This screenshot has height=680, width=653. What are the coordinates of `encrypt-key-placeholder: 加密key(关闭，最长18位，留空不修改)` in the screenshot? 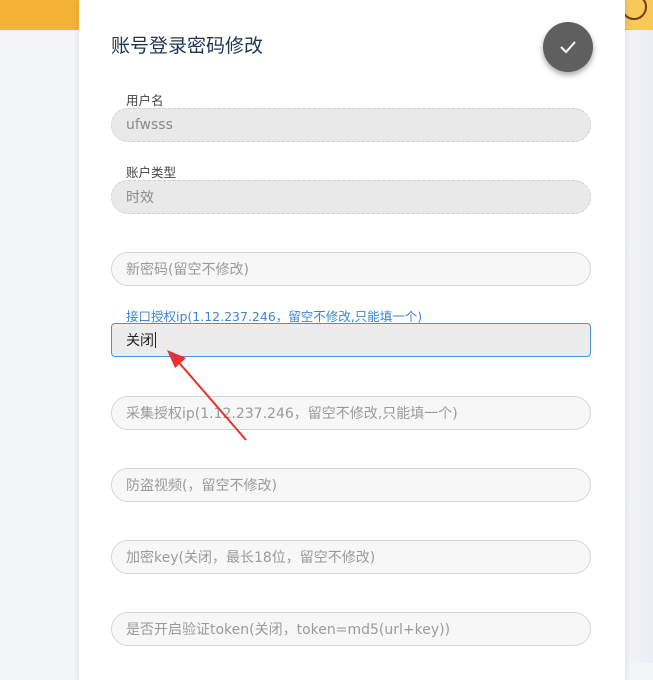 It's located at (251, 558).